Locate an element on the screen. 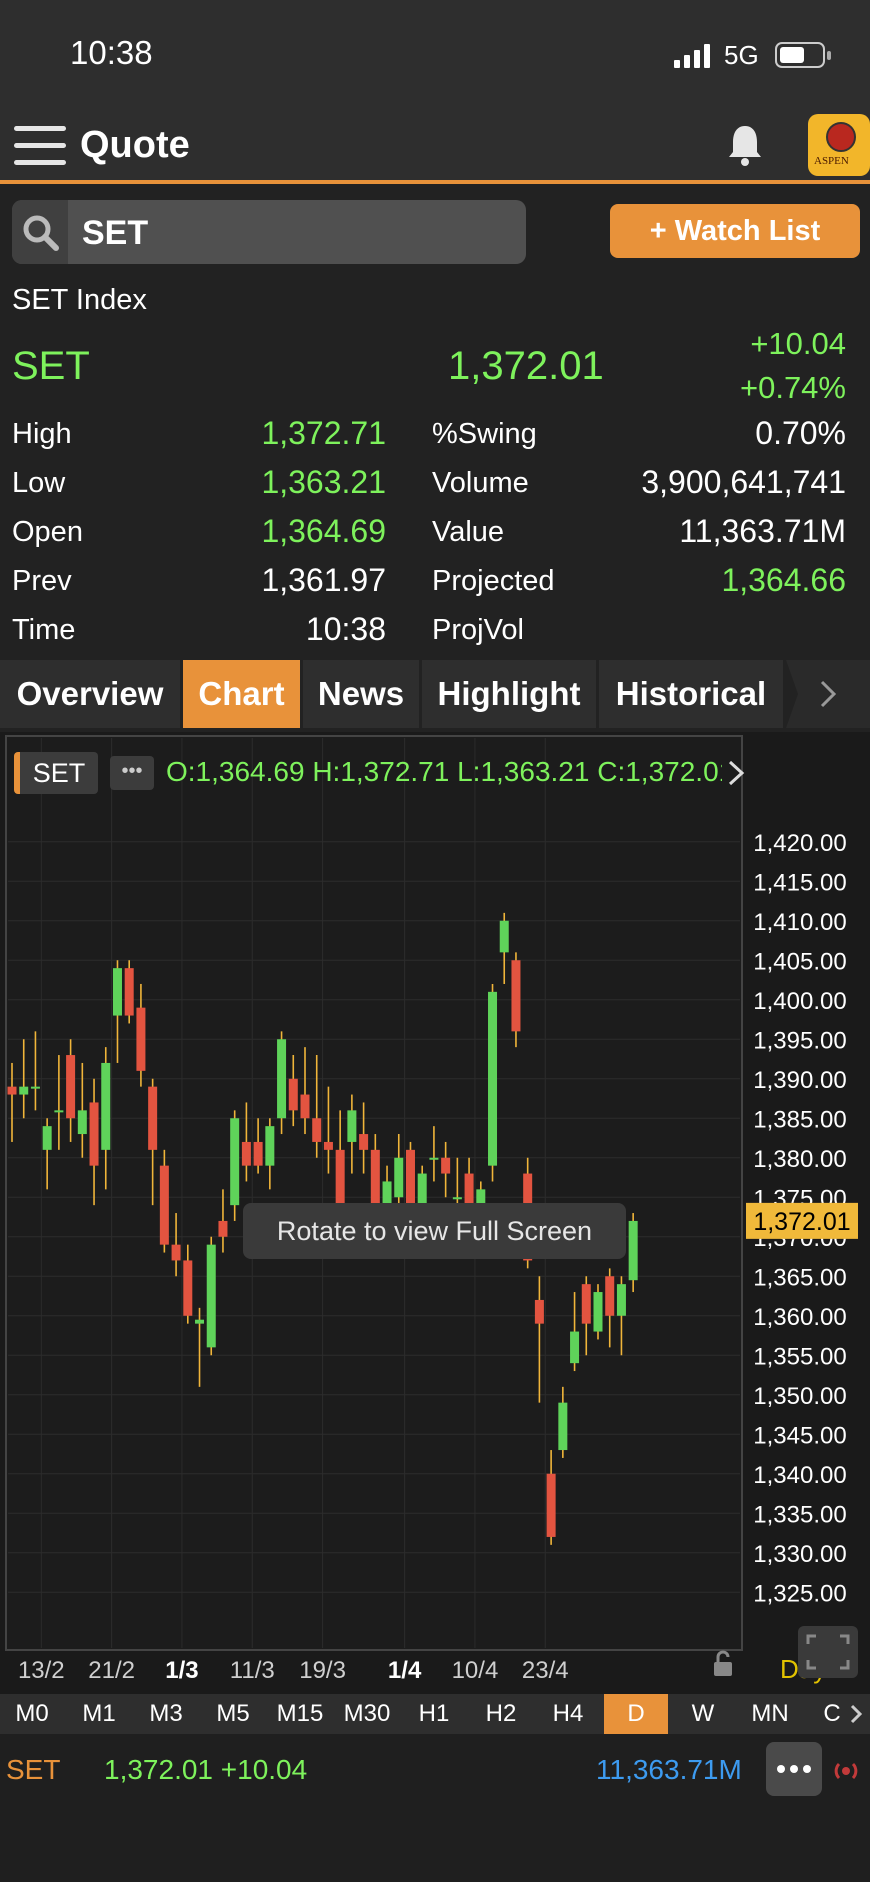 The image size is (870, 1882). tabs-more-button is located at coordinates (828, 694).